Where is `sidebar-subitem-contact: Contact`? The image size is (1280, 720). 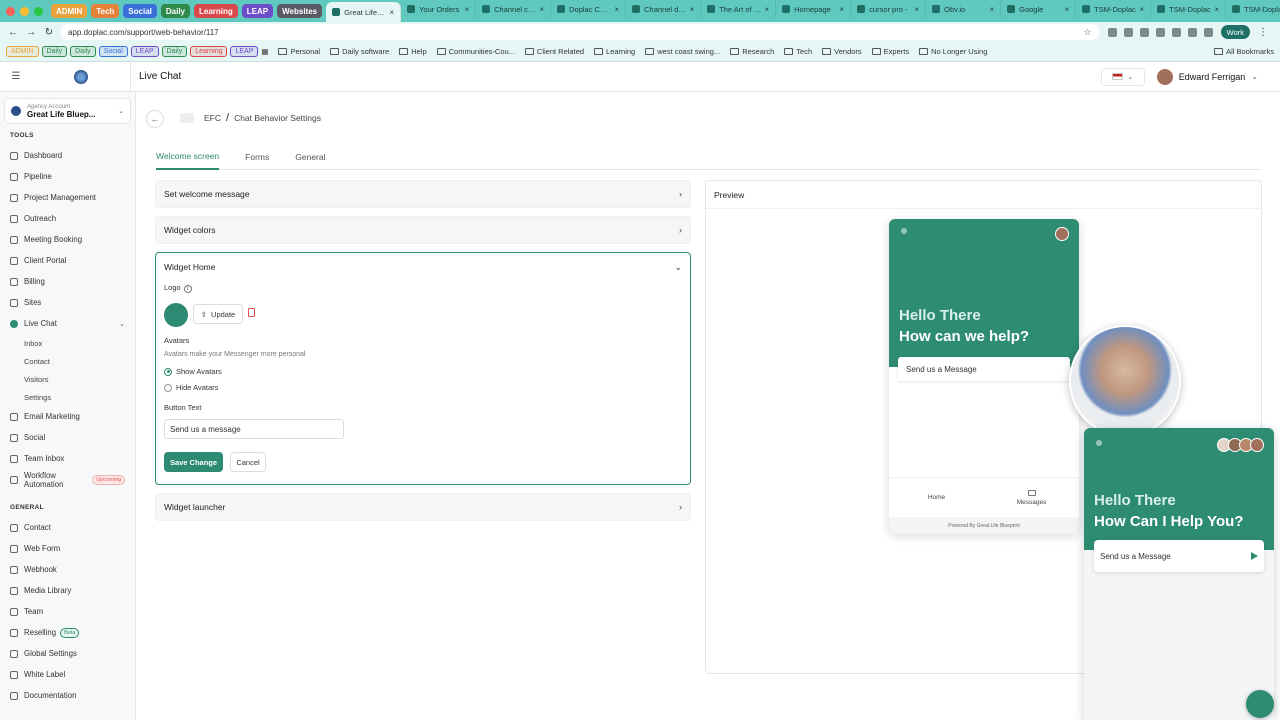 sidebar-subitem-contact: Contact is located at coordinates (67, 361).